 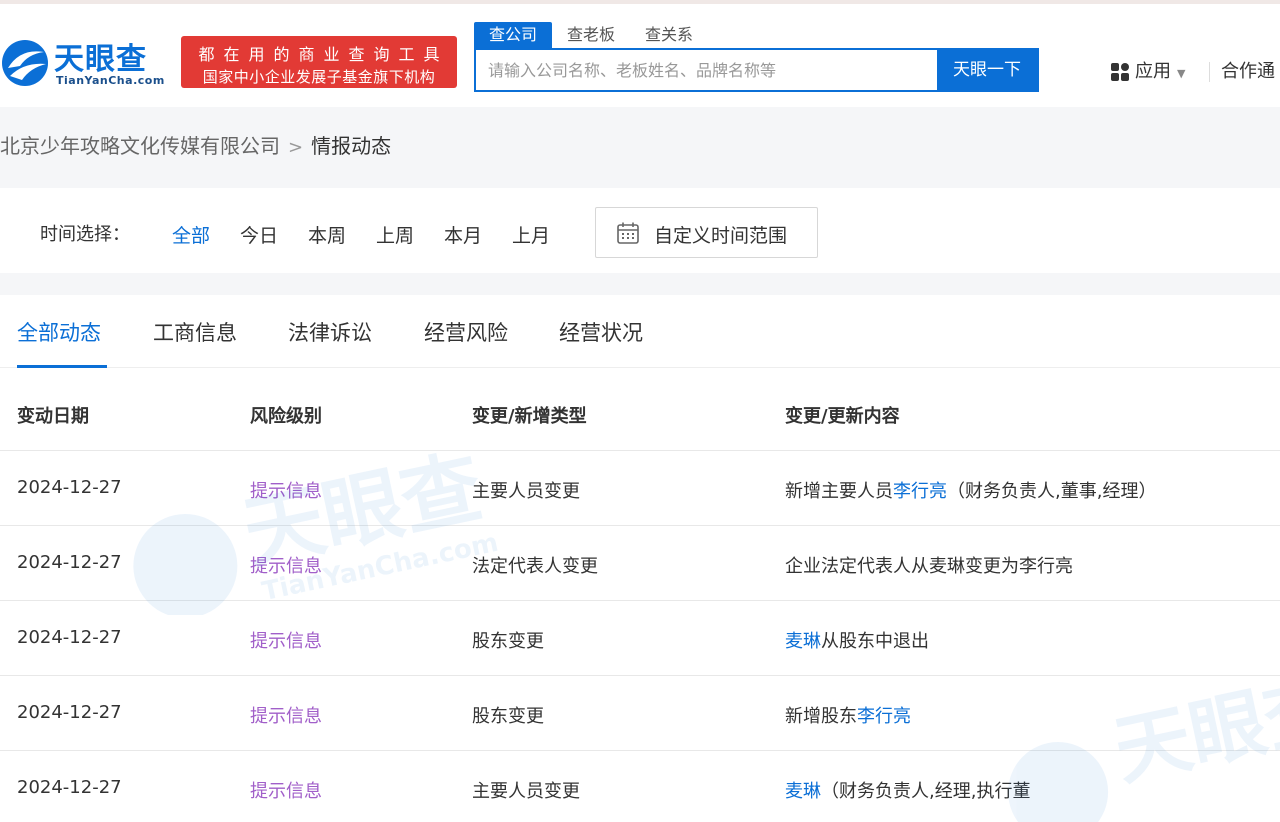 I want to click on custom-time-range-button: 自定义时间范围, so click(x=706, y=232).